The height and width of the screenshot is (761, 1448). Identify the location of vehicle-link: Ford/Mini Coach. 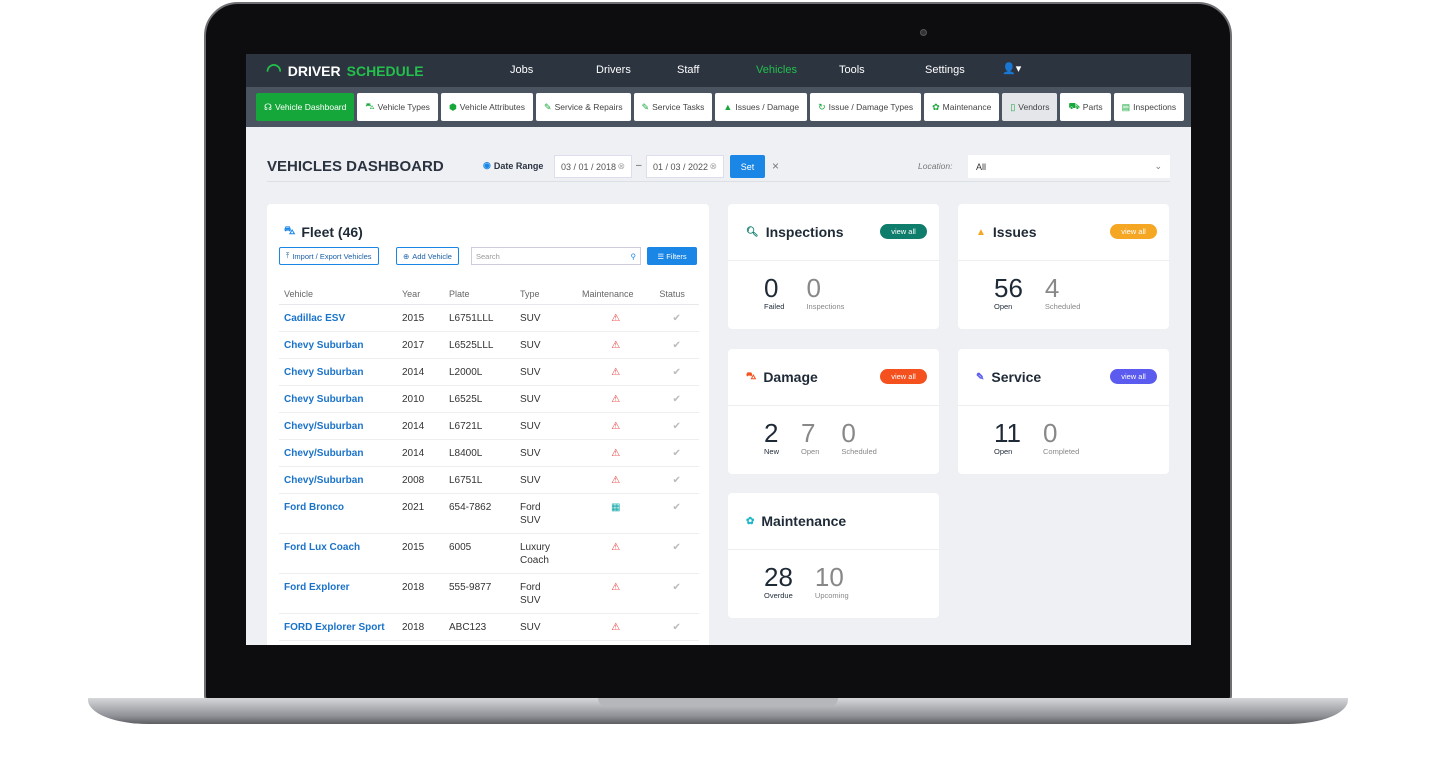
(338, 642).